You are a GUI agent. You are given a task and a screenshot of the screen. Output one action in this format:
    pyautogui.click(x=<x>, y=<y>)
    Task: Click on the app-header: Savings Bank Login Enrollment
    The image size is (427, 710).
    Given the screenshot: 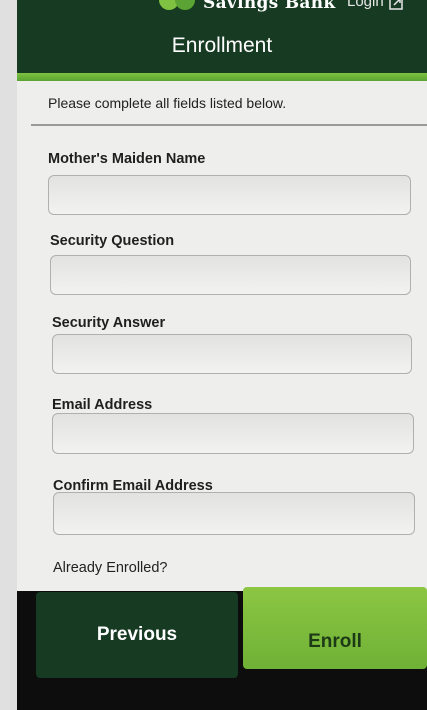 What is the action you would take?
    pyautogui.click(x=222, y=38)
    